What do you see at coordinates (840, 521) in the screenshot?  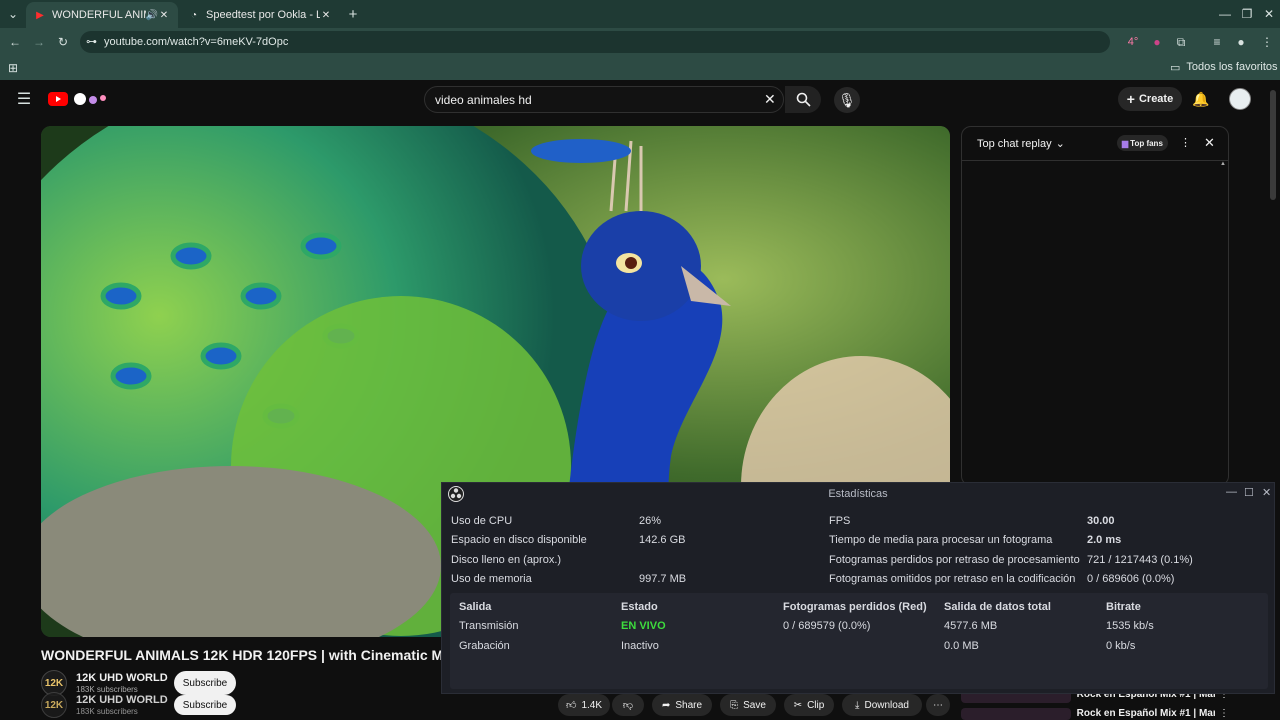 I see `stat-label-fps: FPS` at bounding box center [840, 521].